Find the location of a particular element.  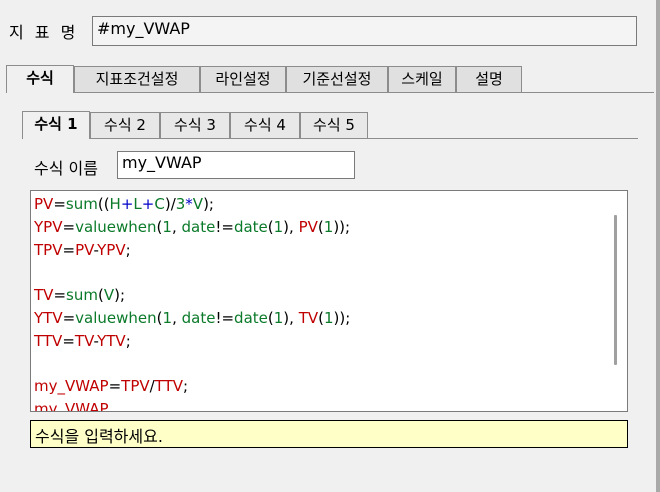

formula-name-input: my_VWAP is located at coordinates (236, 165).